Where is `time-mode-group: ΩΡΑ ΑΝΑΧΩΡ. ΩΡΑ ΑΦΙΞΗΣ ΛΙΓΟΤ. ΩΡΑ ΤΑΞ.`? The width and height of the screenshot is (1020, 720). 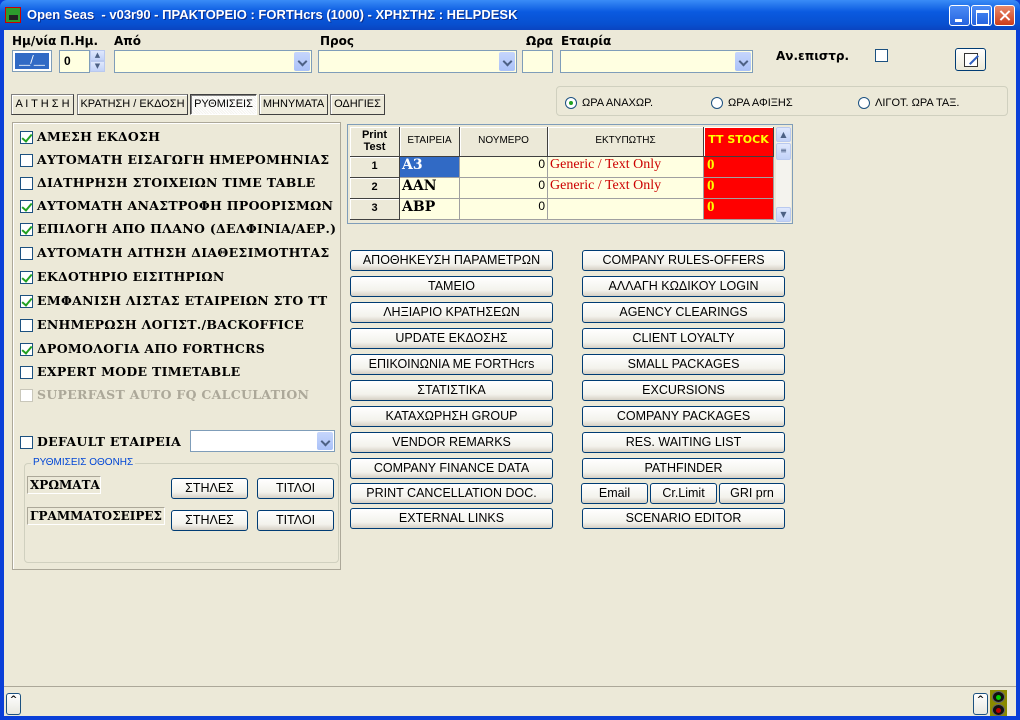 time-mode-group: ΩΡΑ ΑΝΑΧΩΡ. ΩΡΑ ΑΦΙΞΗΣ ΛΙΓΟΤ. ΩΡΑ ΤΑΞ. is located at coordinates (782, 101).